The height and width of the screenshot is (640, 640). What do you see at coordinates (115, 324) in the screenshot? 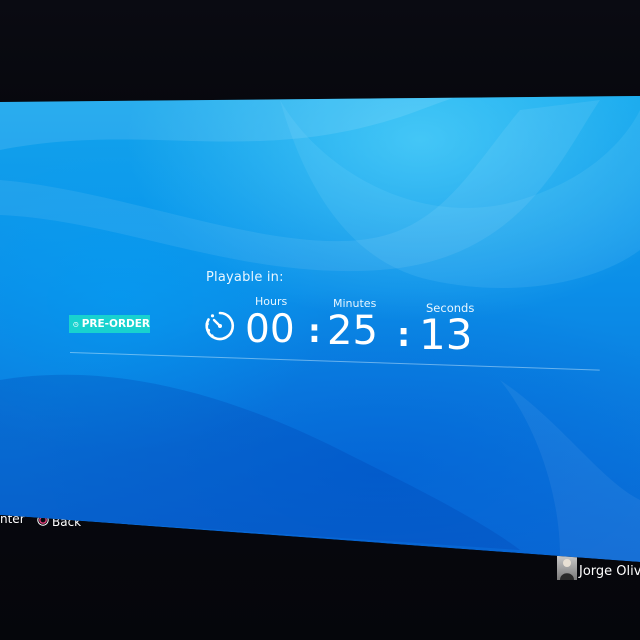
I see `preorder-label: PRE-ORDER` at bounding box center [115, 324].